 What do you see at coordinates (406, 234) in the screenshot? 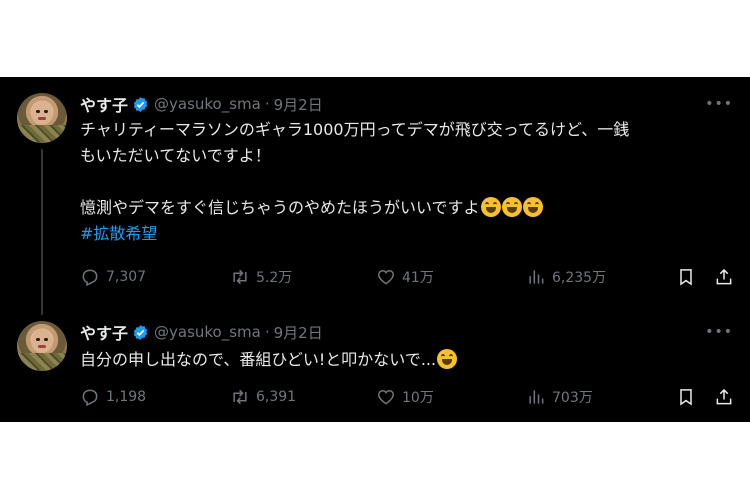
I see `hashtag-link: #拡散希望` at bounding box center [406, 234].